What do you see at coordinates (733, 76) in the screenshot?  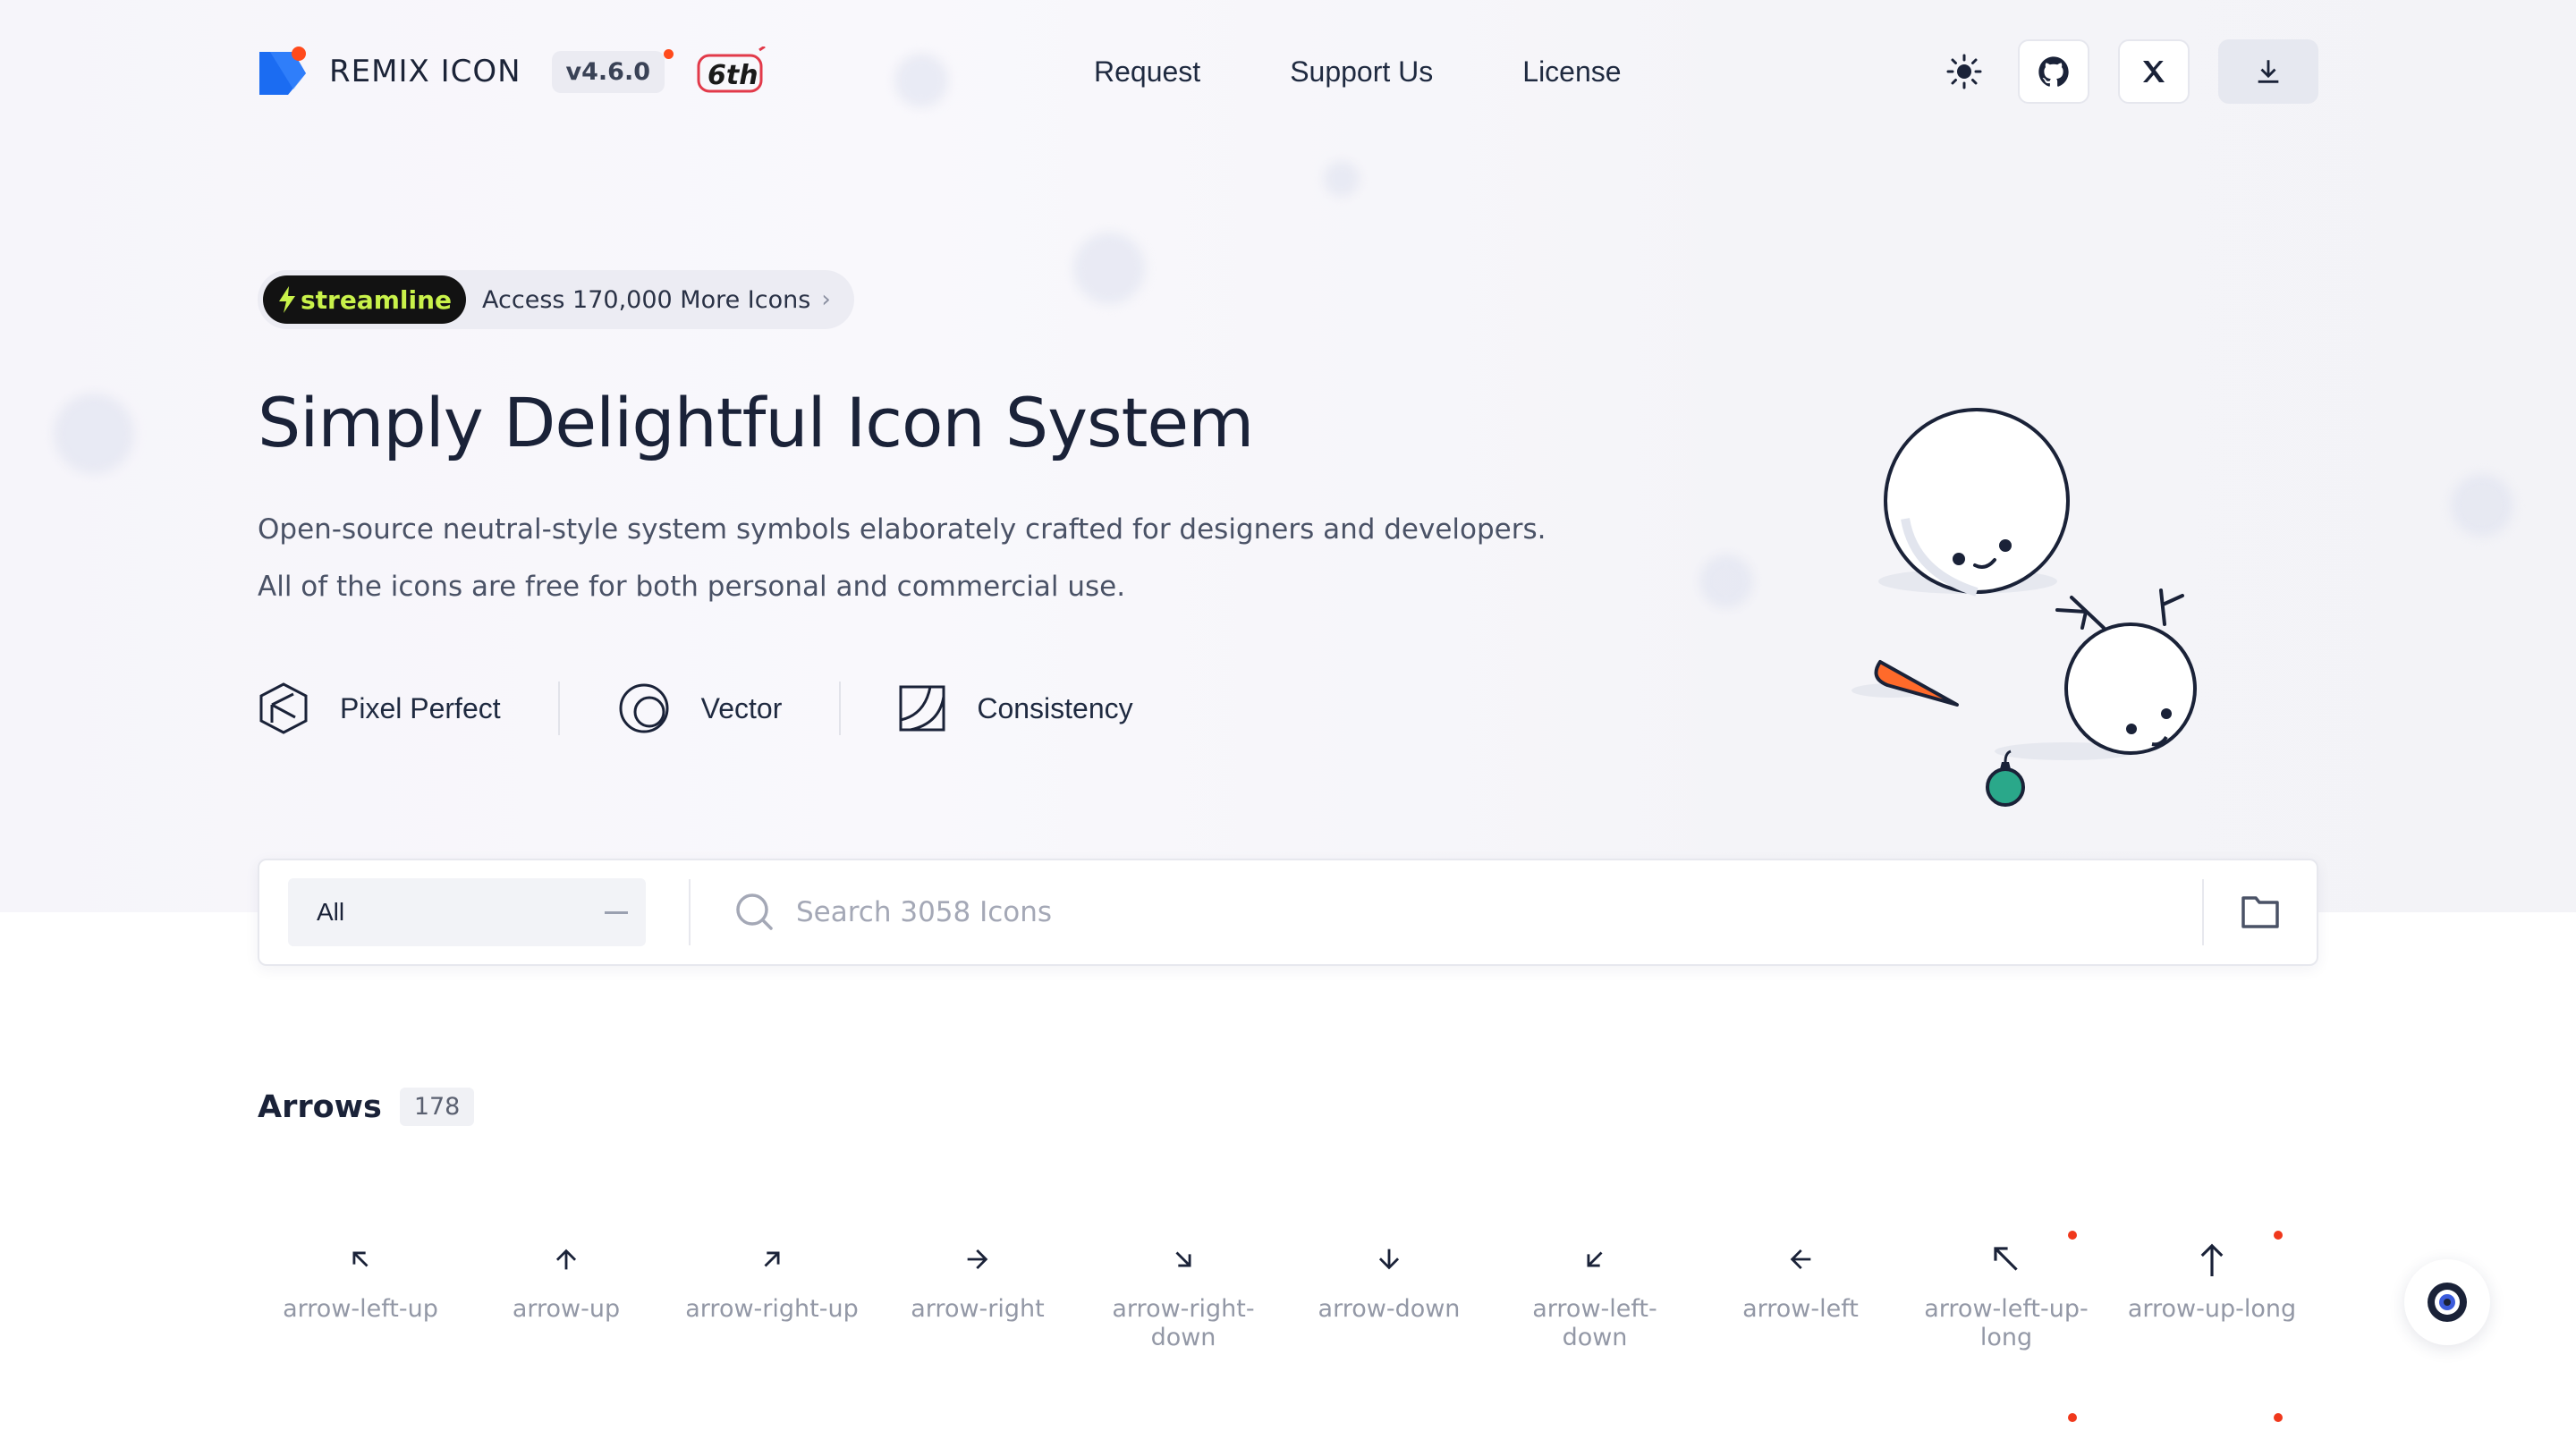 I see `anniversary-label: 6th` at bounding box center [733, 76].